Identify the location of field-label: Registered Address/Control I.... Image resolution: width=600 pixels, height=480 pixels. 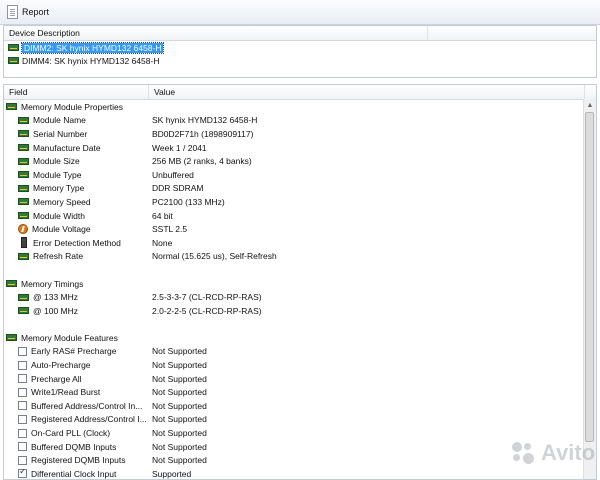
(89, 419).